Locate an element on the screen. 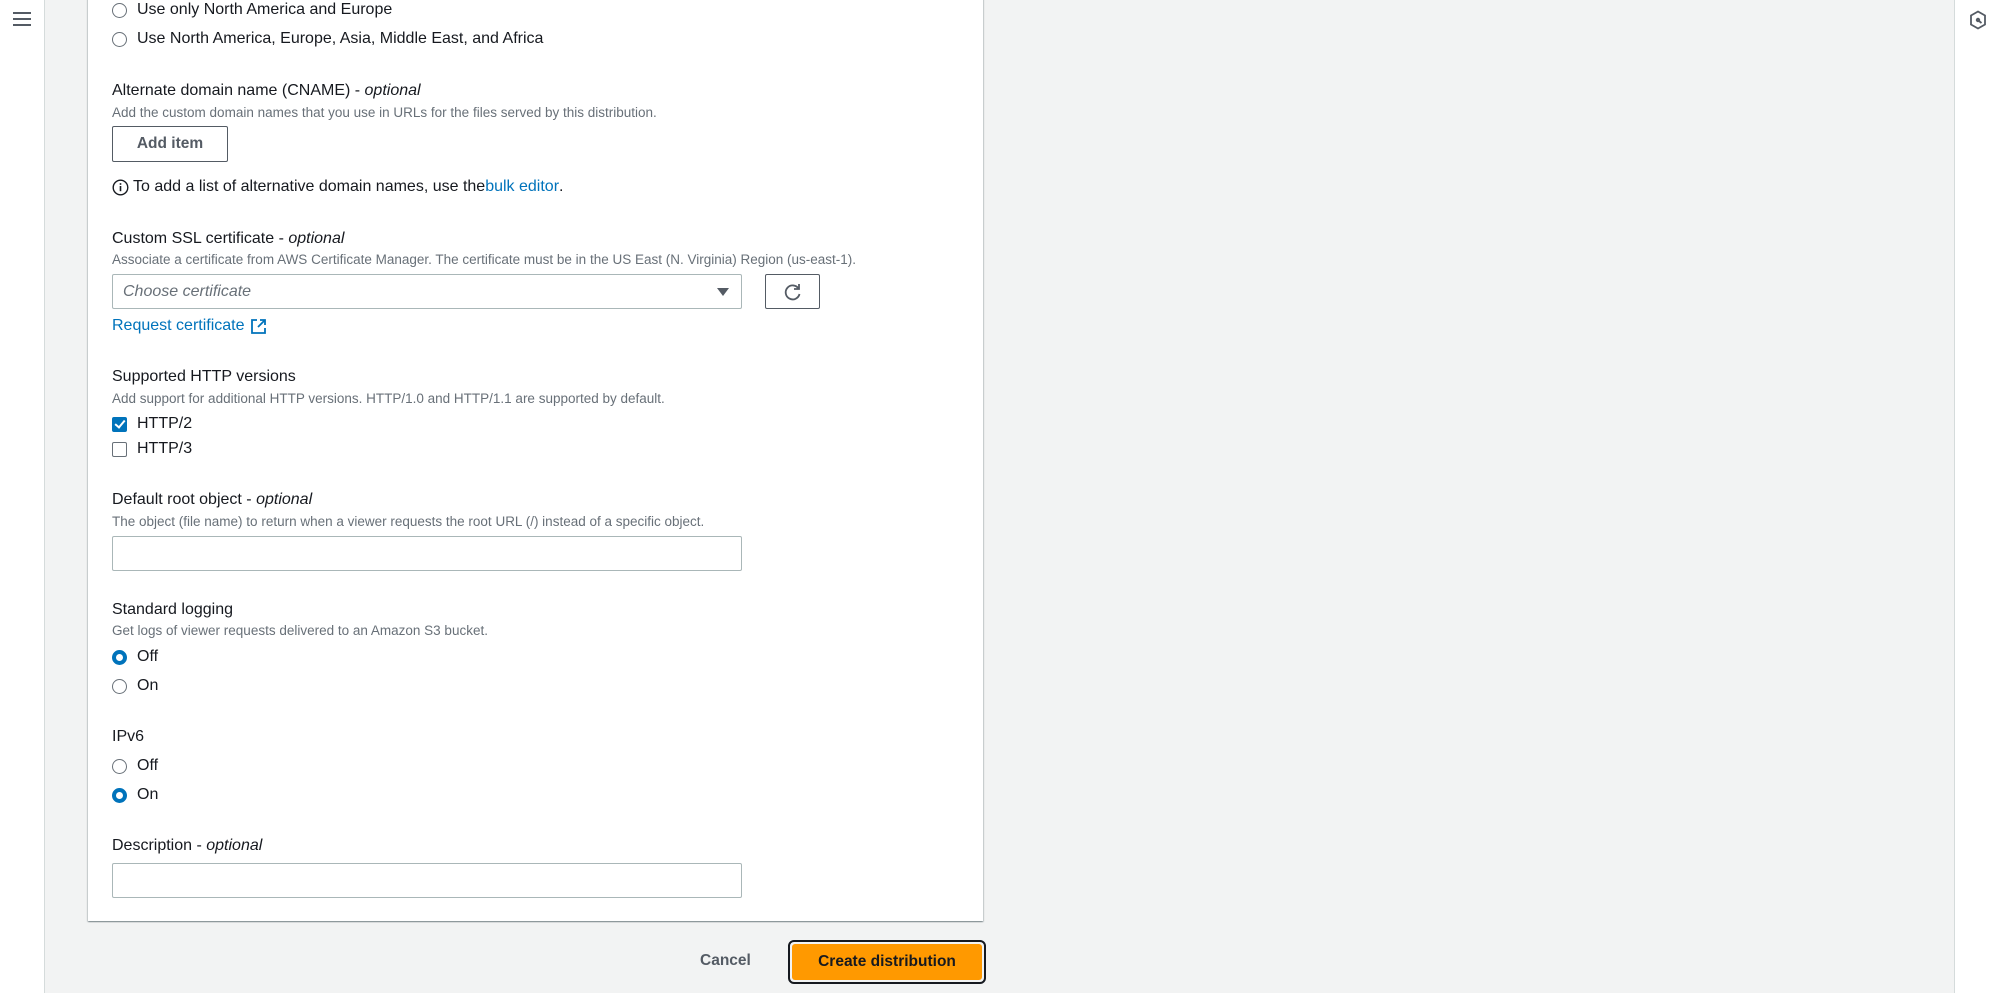 The image size is (2000, 993). feedback-hexagon-icon is located at coordinates (1978, 20).